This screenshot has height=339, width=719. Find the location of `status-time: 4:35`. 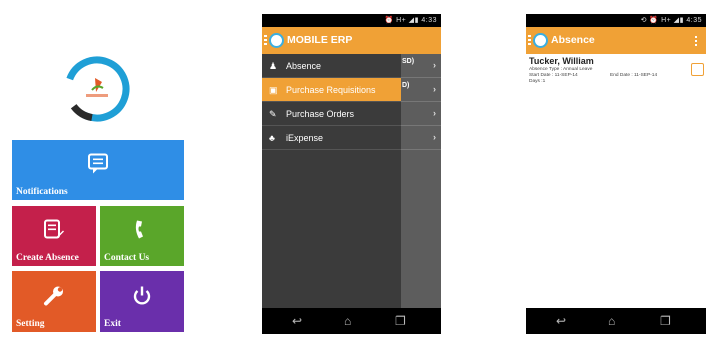

status-time: 4:35 is located at coordinates (694, 20).